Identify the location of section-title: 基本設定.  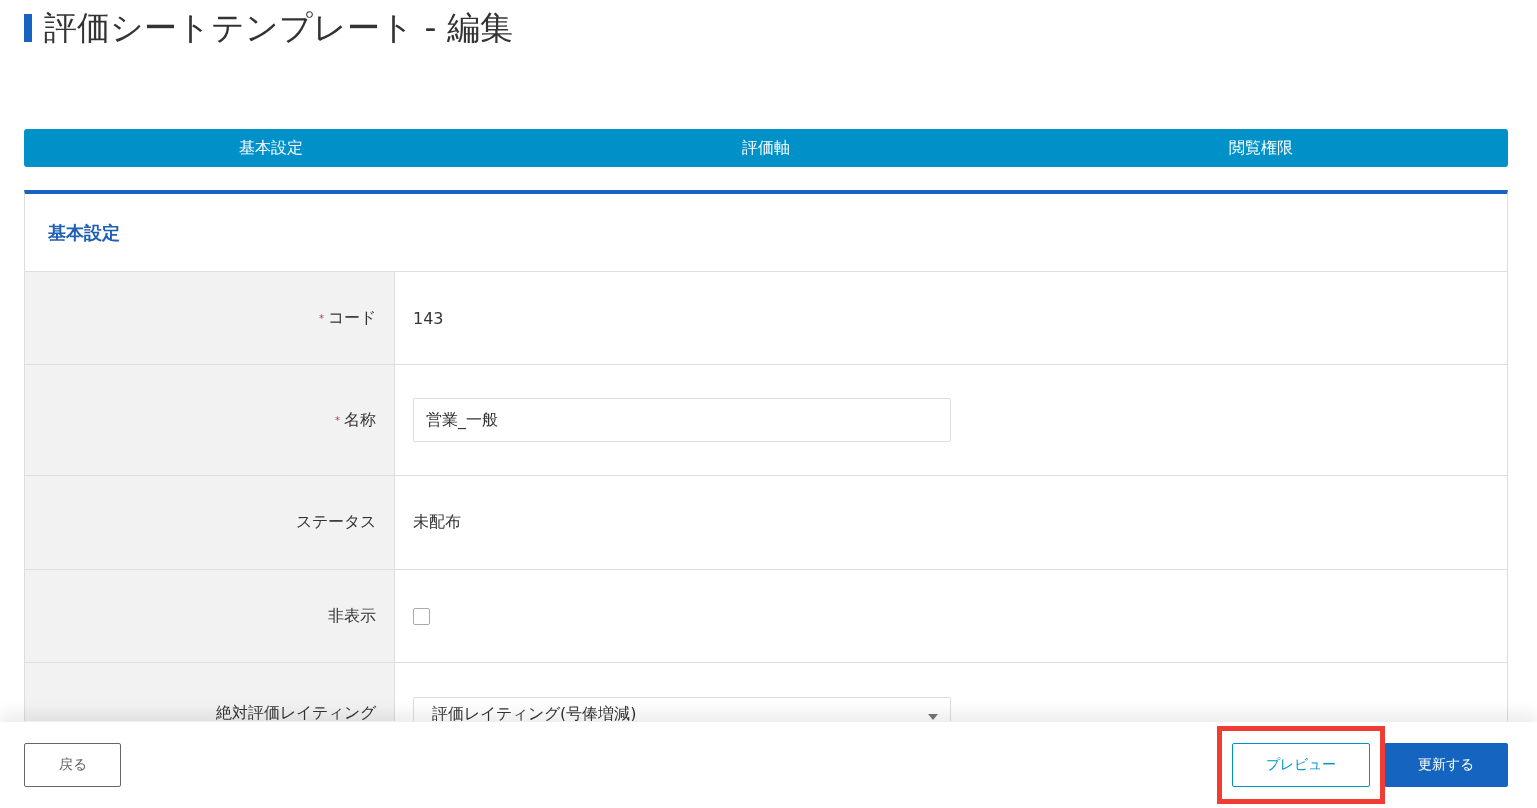
(84, 232).